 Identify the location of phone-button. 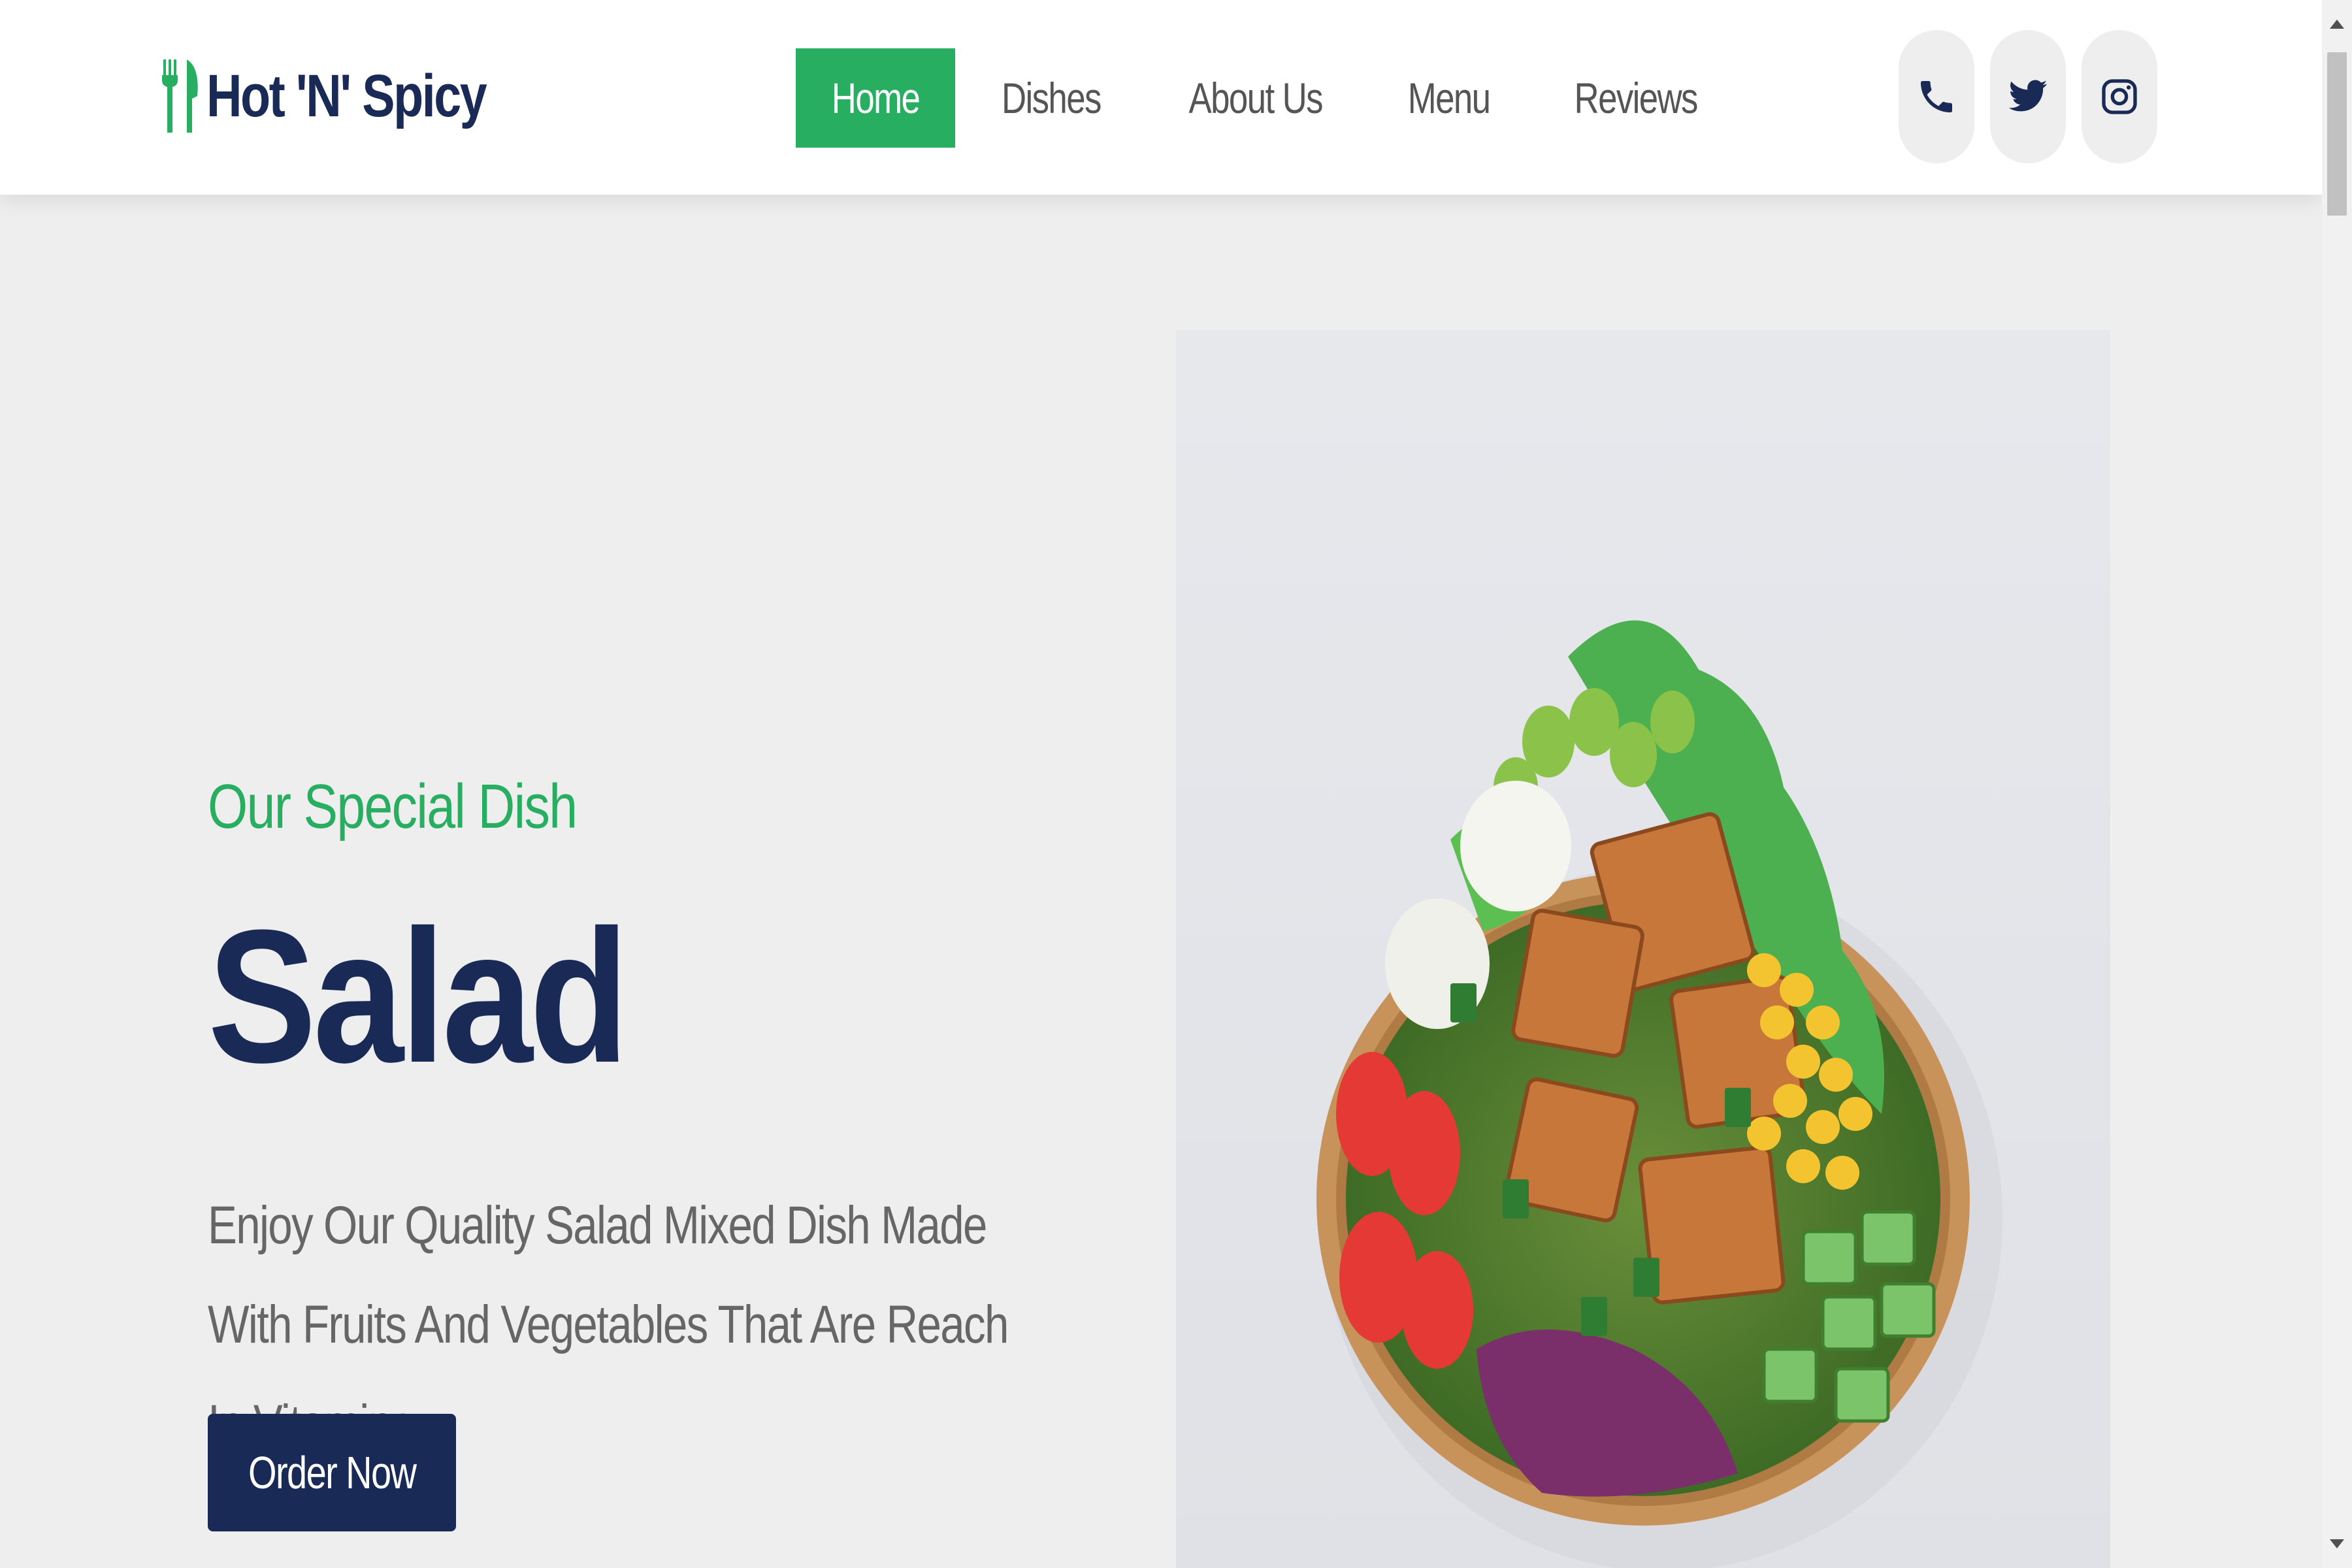
(1936, 96).